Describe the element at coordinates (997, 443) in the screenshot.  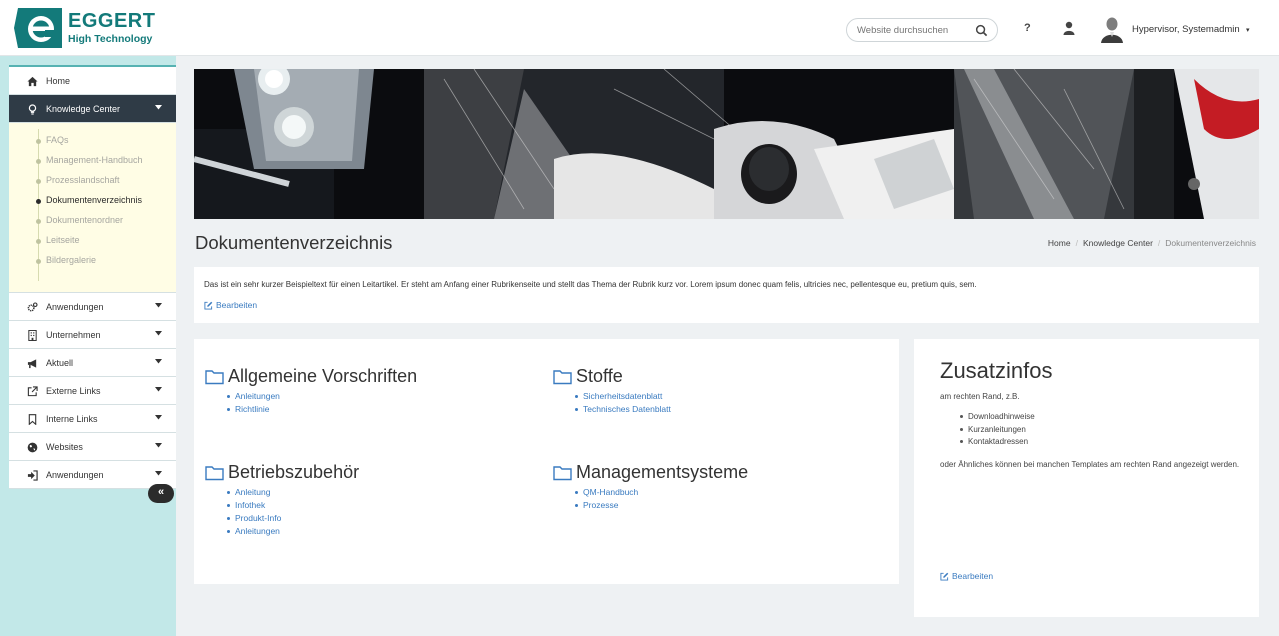
I see `aside-list-item: Kontaktadressen` at that location.